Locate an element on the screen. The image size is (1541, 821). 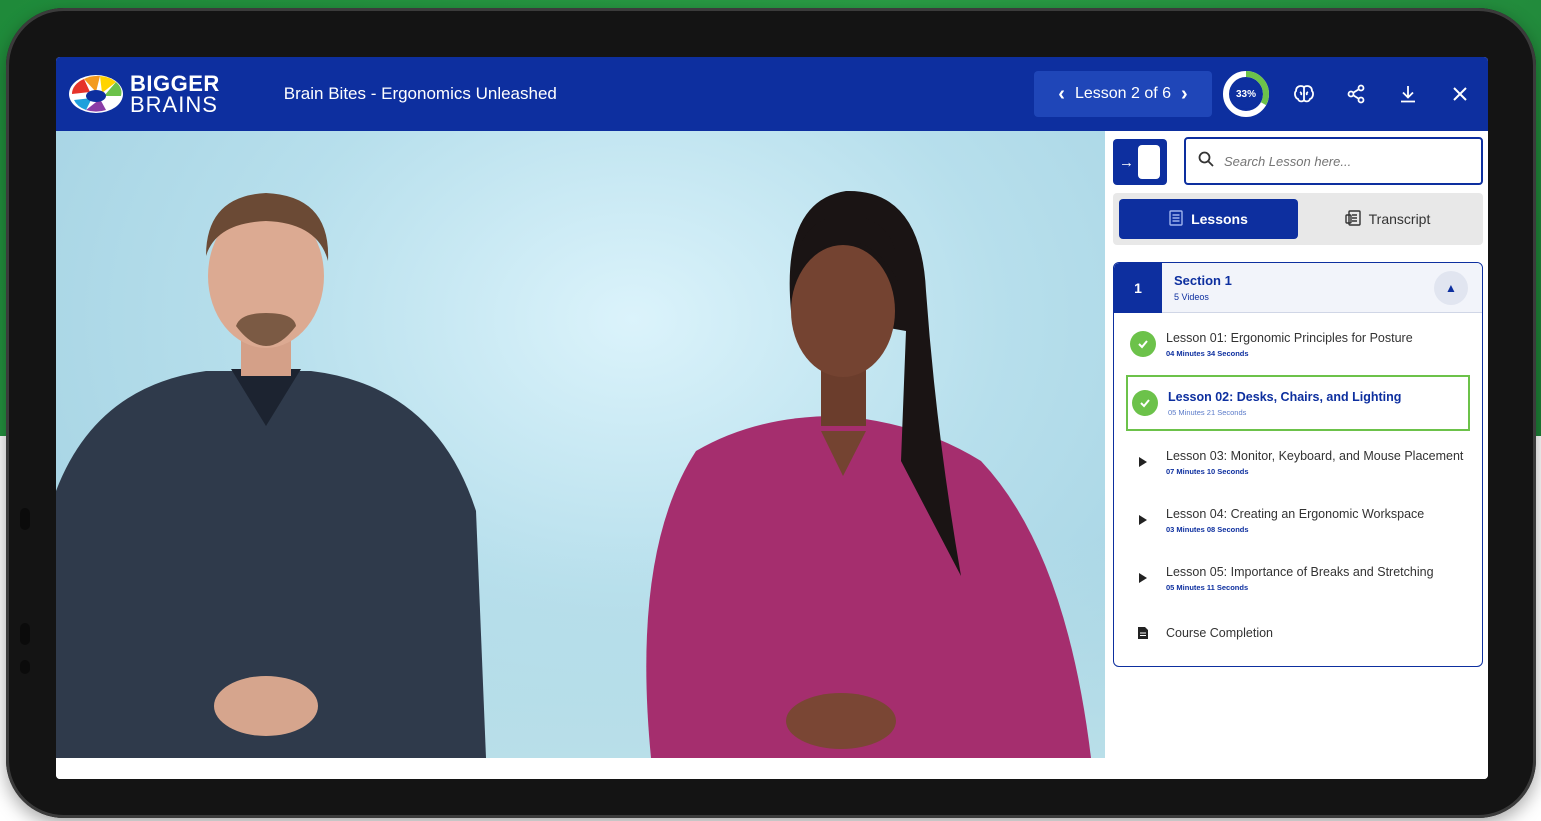
close-icon is located at coordinates (1460, 94).